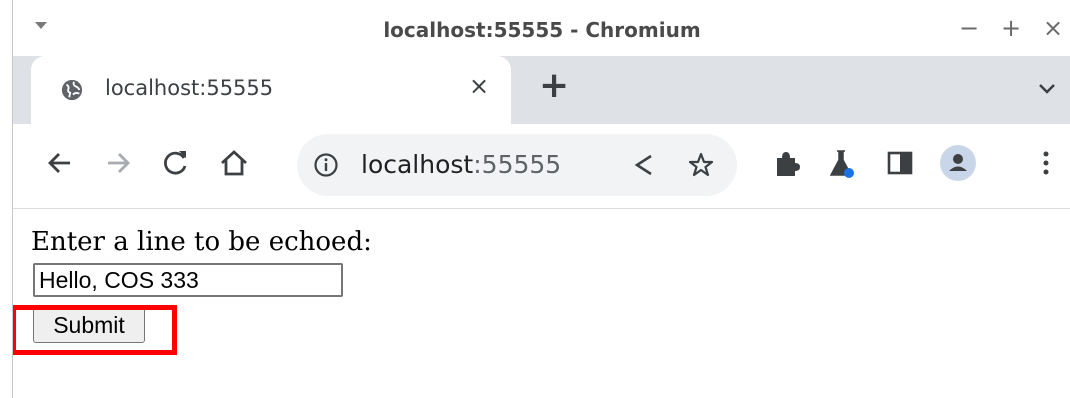 Image resolution: width=1070 pixels, height=398 pixels. I want to click on star-icon, so click(701, 165).